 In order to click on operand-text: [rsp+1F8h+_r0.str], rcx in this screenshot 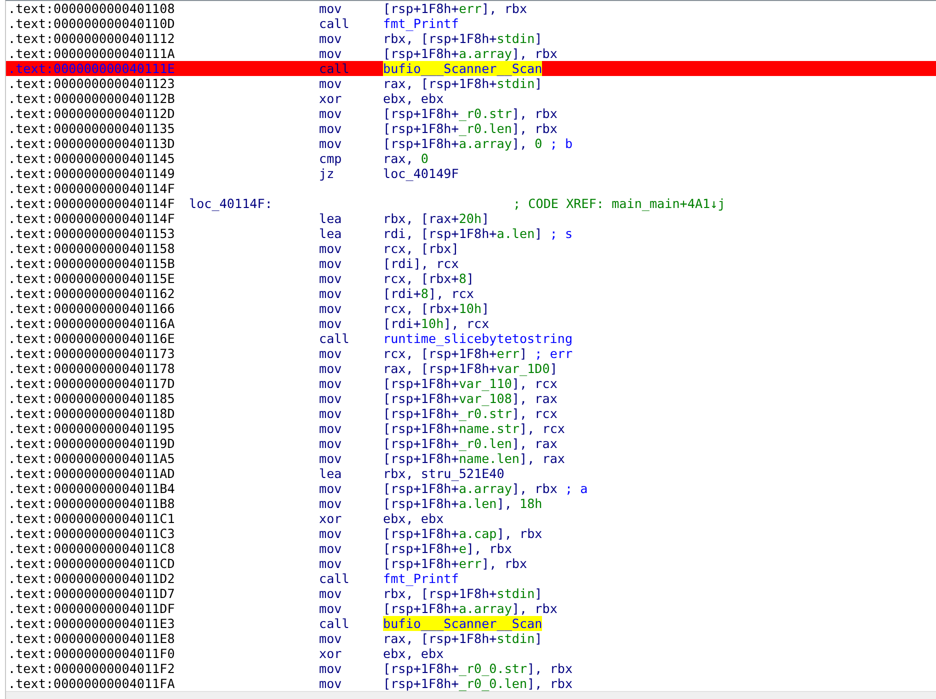, I will do `click(470, 413)`.